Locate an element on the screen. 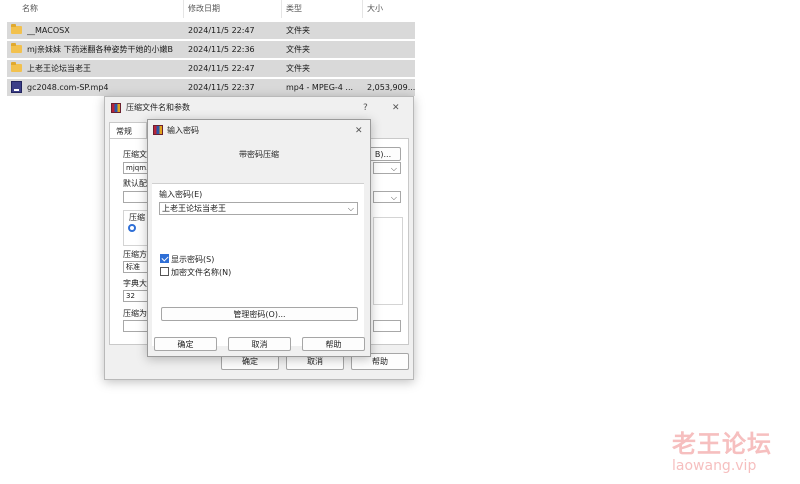 This screenshot has width=800, height=484. dialog-titlebar: 输入密码 ✕ is located at coordinates (259, 132).